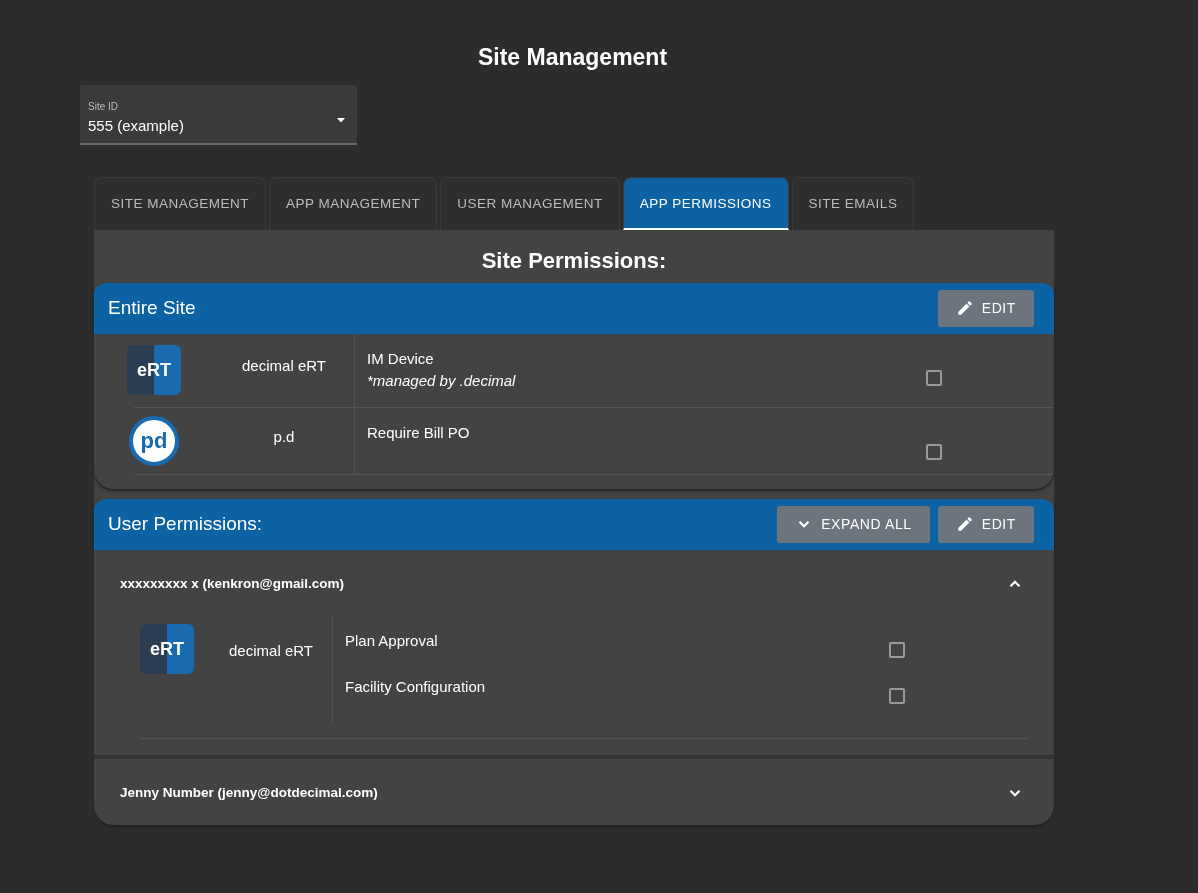 The image size is (1198, 893). Describe the element at coordinates (154, 440) in the screenshot. I see `app-logo: pd` at that location.